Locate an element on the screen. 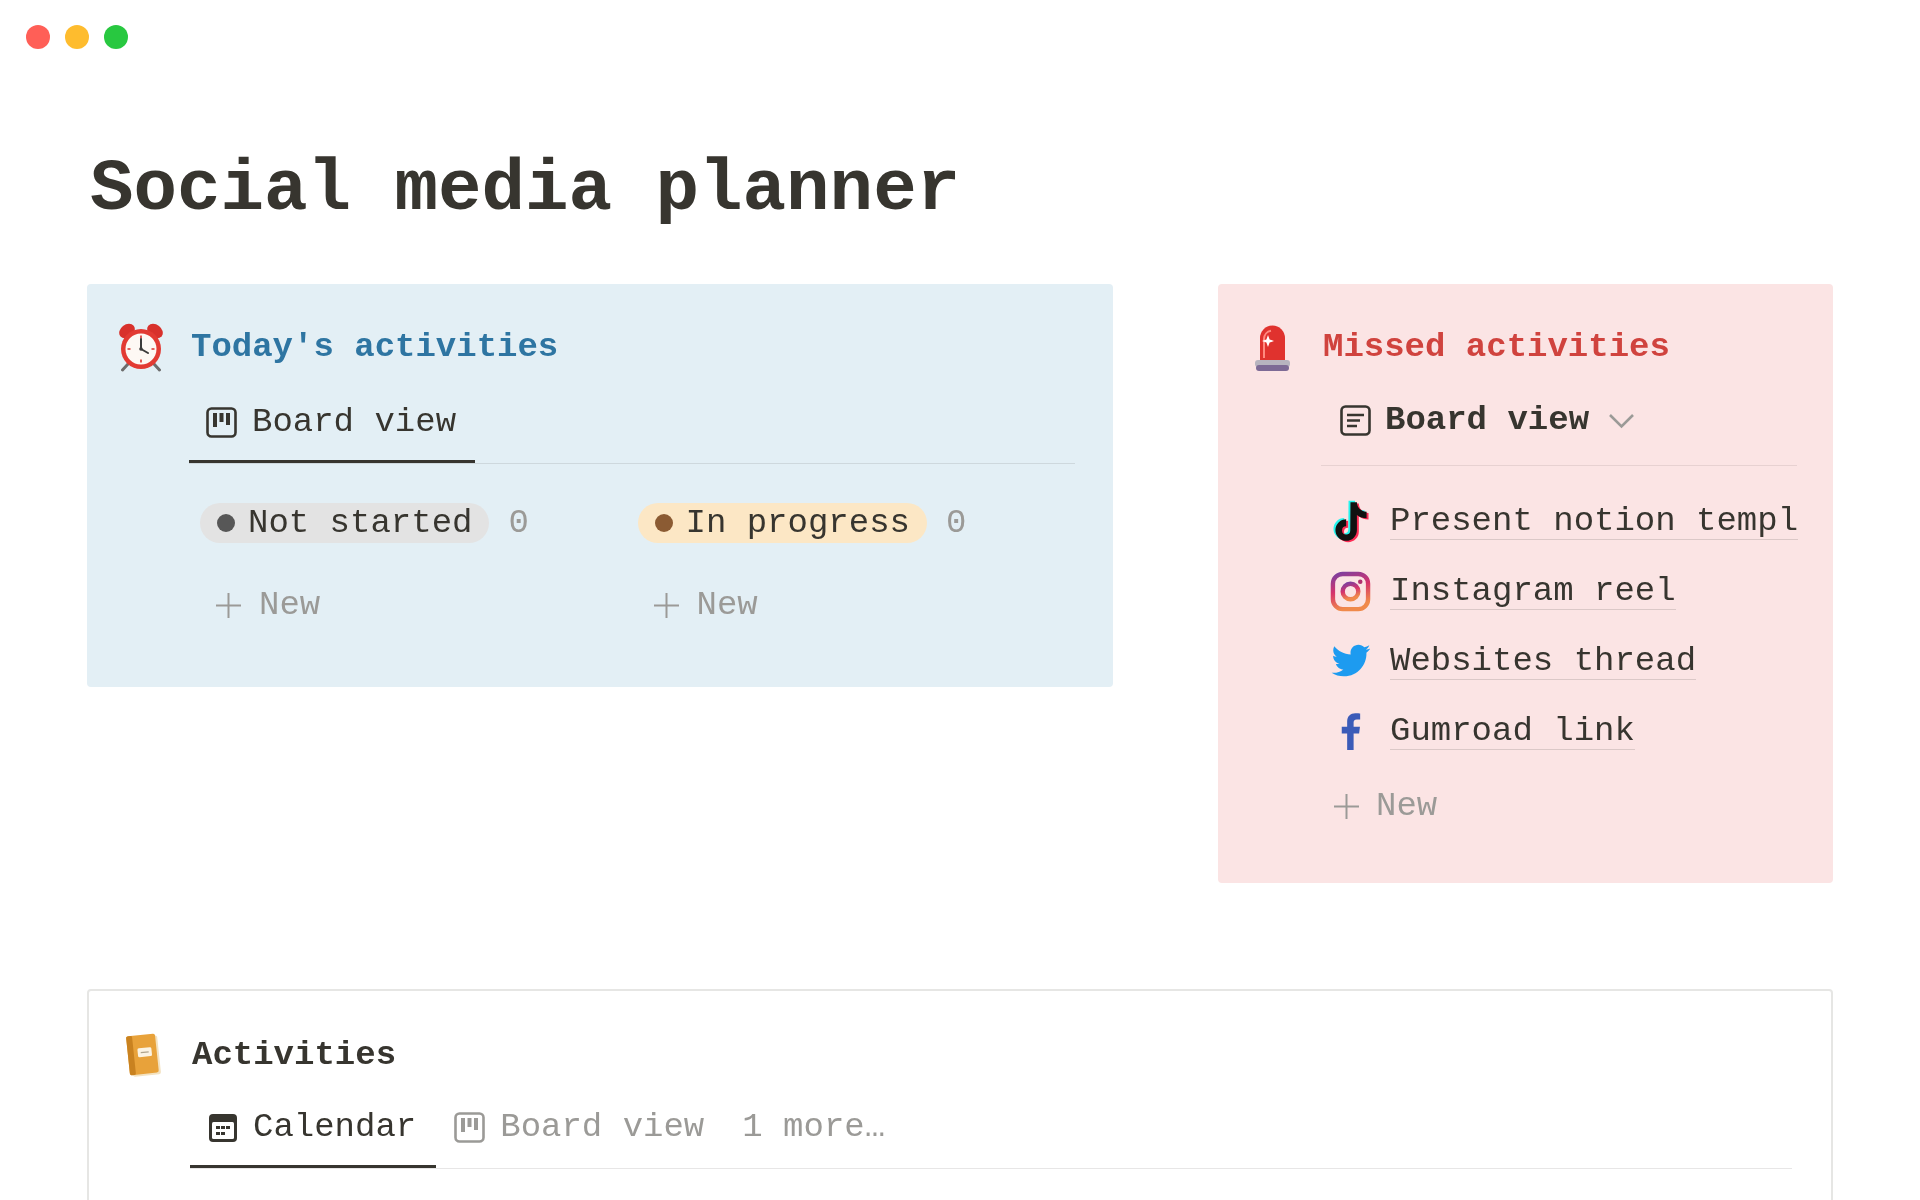 This screenshot has width=1920, height=1200. page-link: Websites thread is located at coordinates (1543, 661).